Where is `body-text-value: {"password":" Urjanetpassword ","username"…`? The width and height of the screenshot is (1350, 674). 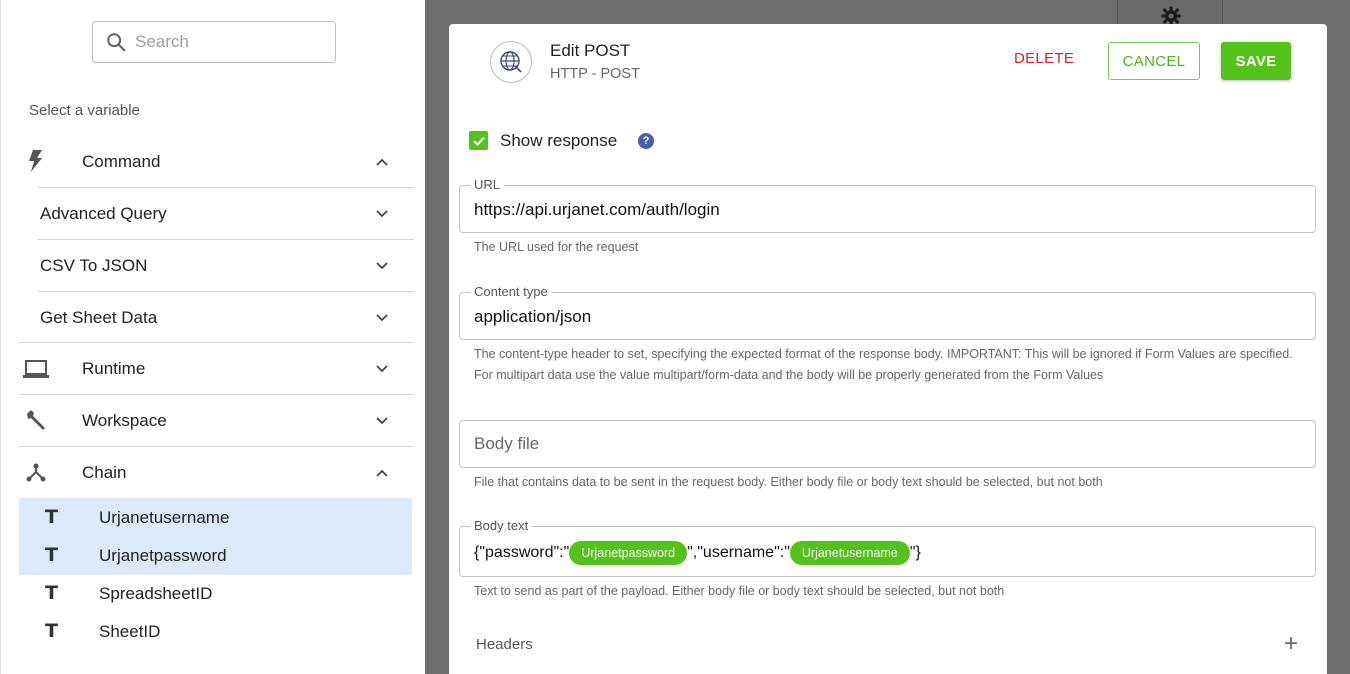
body-text-value: {"password":" Urjanetpassword ","username"… is located at coordinates (697, 553).